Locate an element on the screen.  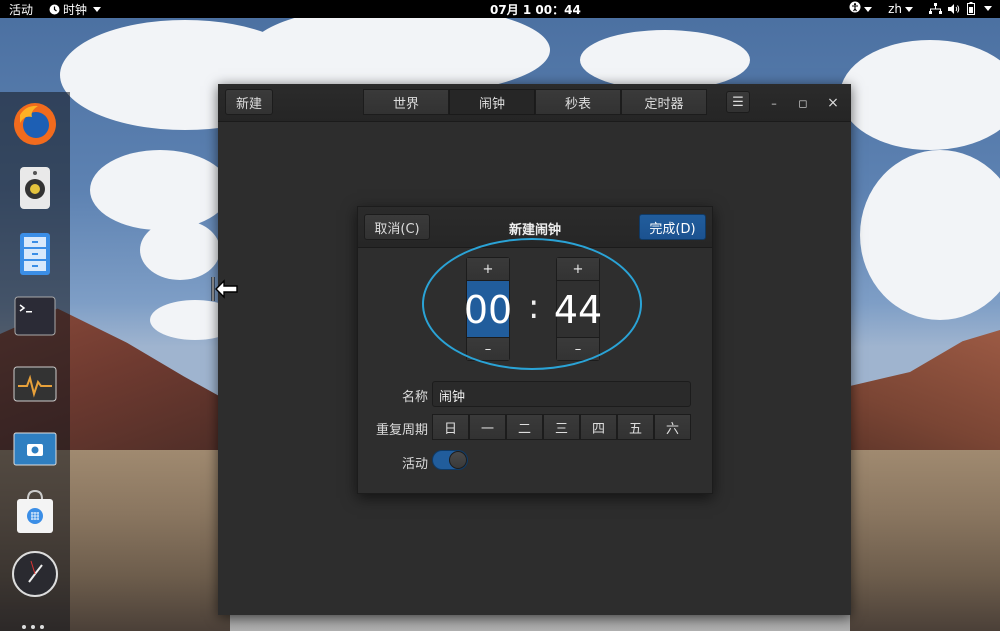
tab-timer: 定时器 is located at coordinates (664, 102).